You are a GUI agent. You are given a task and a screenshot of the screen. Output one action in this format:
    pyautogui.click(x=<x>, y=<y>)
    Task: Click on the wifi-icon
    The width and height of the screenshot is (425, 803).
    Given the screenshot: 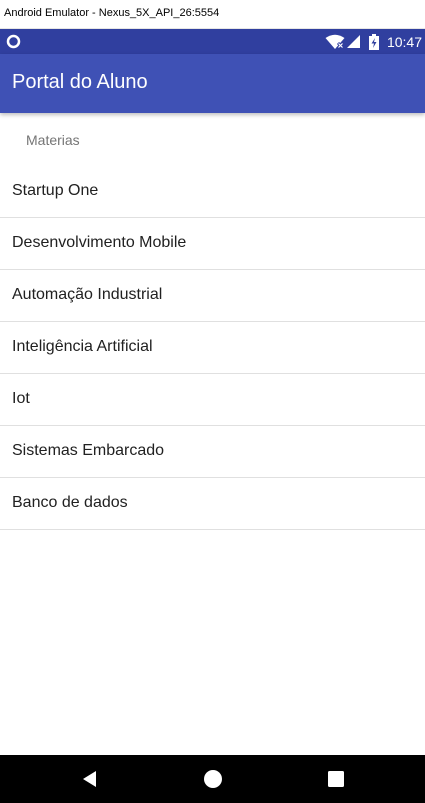 What is the action you would take?
    pyautogui.click(x=335, y=41)
    